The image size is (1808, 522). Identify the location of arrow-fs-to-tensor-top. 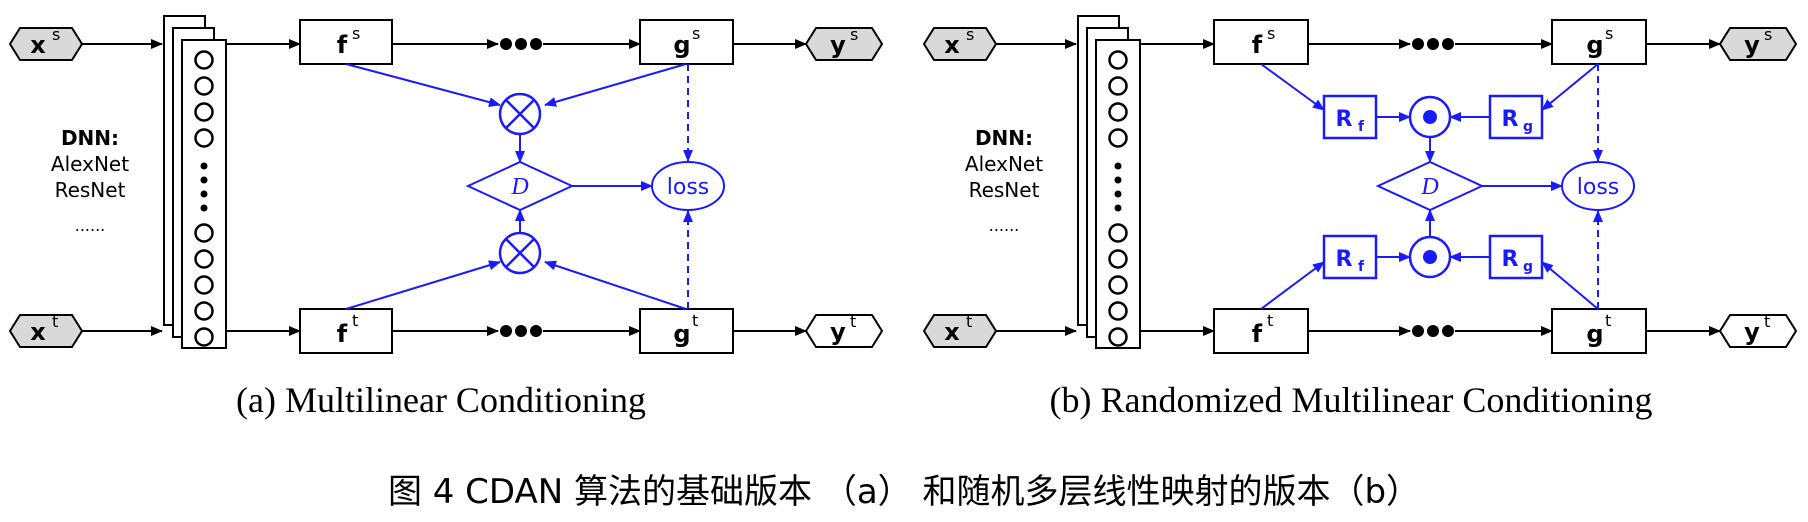
(423, 85).